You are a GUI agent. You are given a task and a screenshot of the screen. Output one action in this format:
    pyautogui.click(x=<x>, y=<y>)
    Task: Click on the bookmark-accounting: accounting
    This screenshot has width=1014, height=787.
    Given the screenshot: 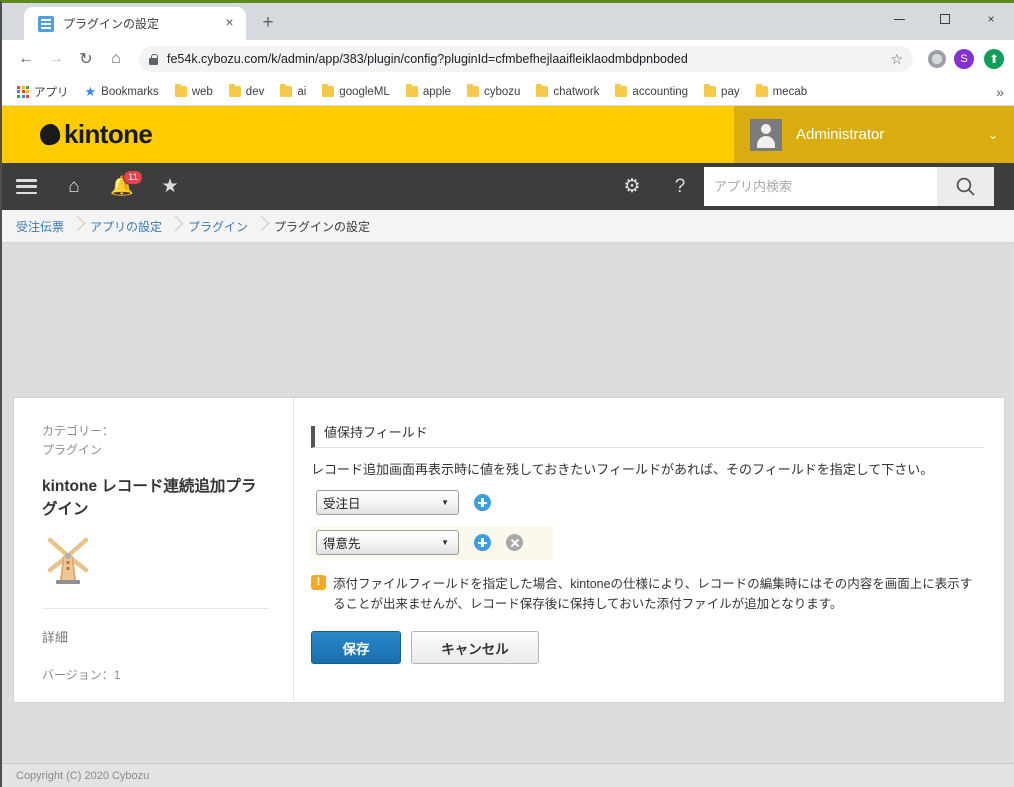 What is the action you would take?
    pyautogui.click(x=651, y=92)
    